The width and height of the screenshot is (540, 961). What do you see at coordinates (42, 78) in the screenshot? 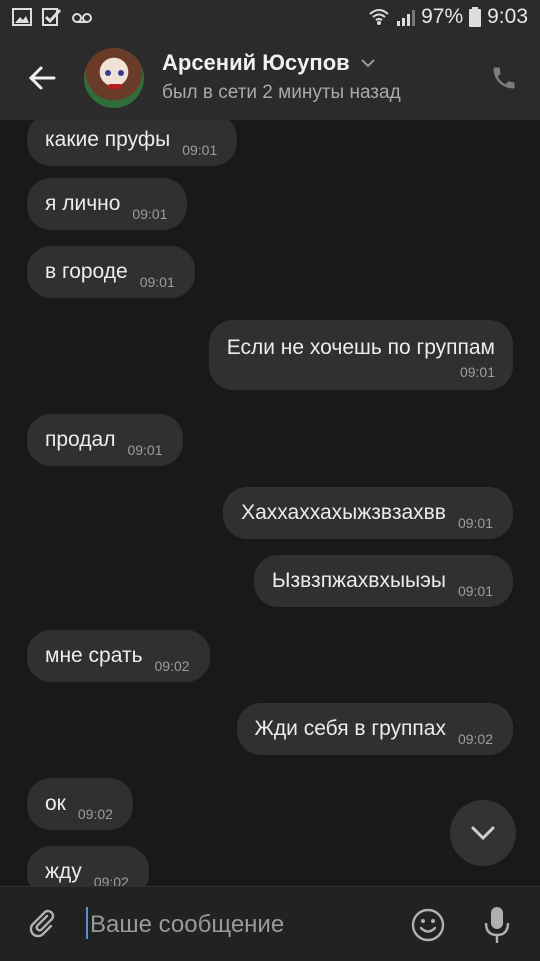
I see `back-arrow-icon` at bounding box center [42, 78].